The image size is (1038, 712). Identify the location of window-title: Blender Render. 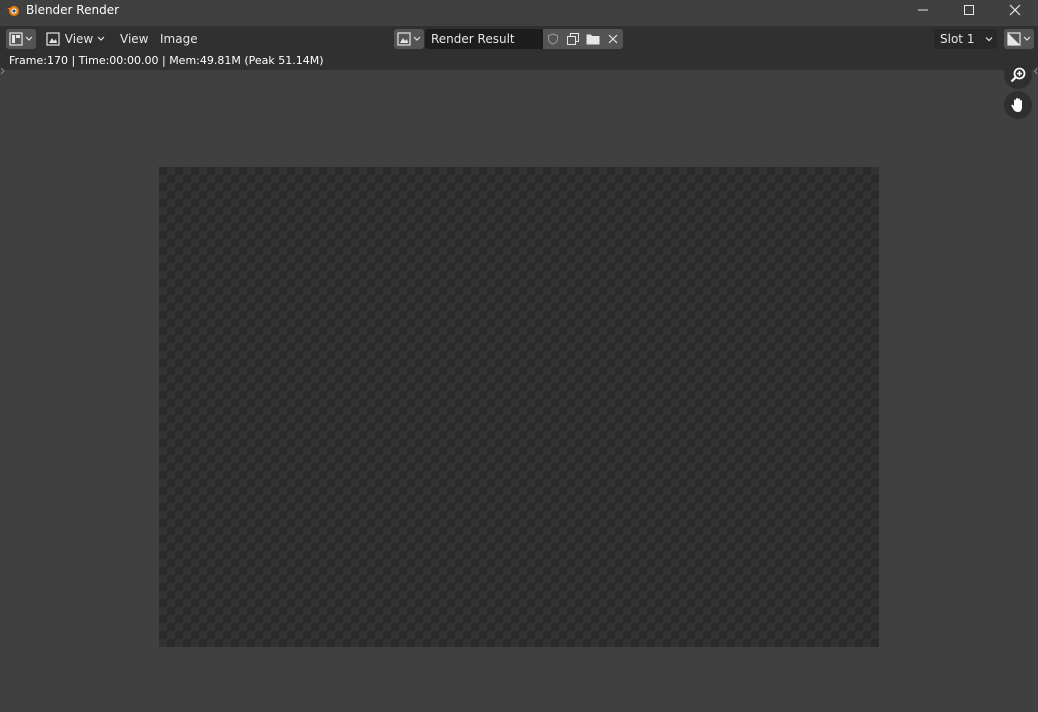
(73, 10).